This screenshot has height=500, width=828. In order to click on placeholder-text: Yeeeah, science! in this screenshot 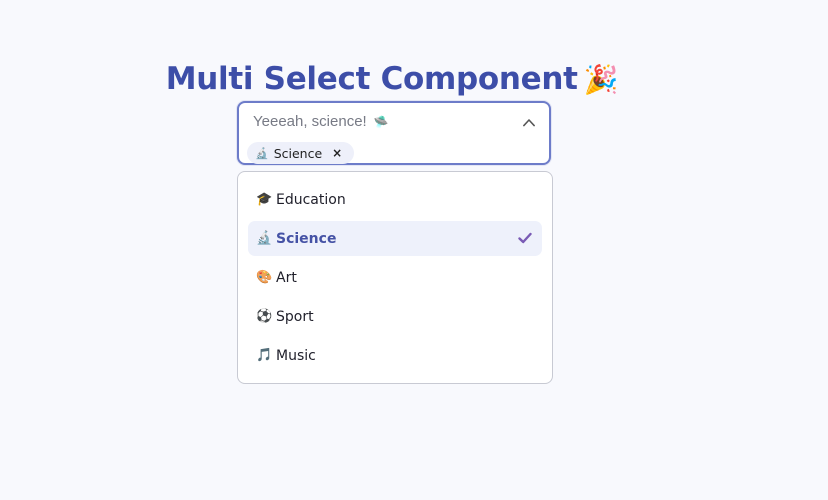, I will do `click(310, 121)`.